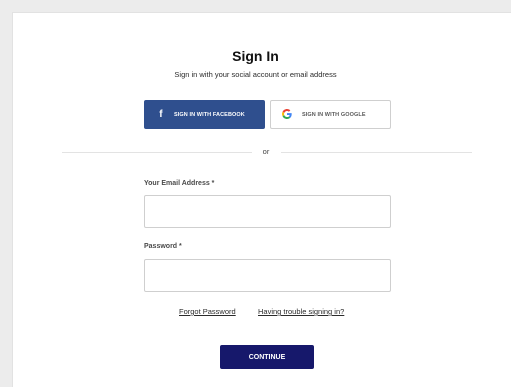 The height and width of the screenshot is (387, 511). Describe the element at coordinates (301, 311) in the screenshot. I see `trouble-signing-in-link: Having trouble signing in?` at that location.